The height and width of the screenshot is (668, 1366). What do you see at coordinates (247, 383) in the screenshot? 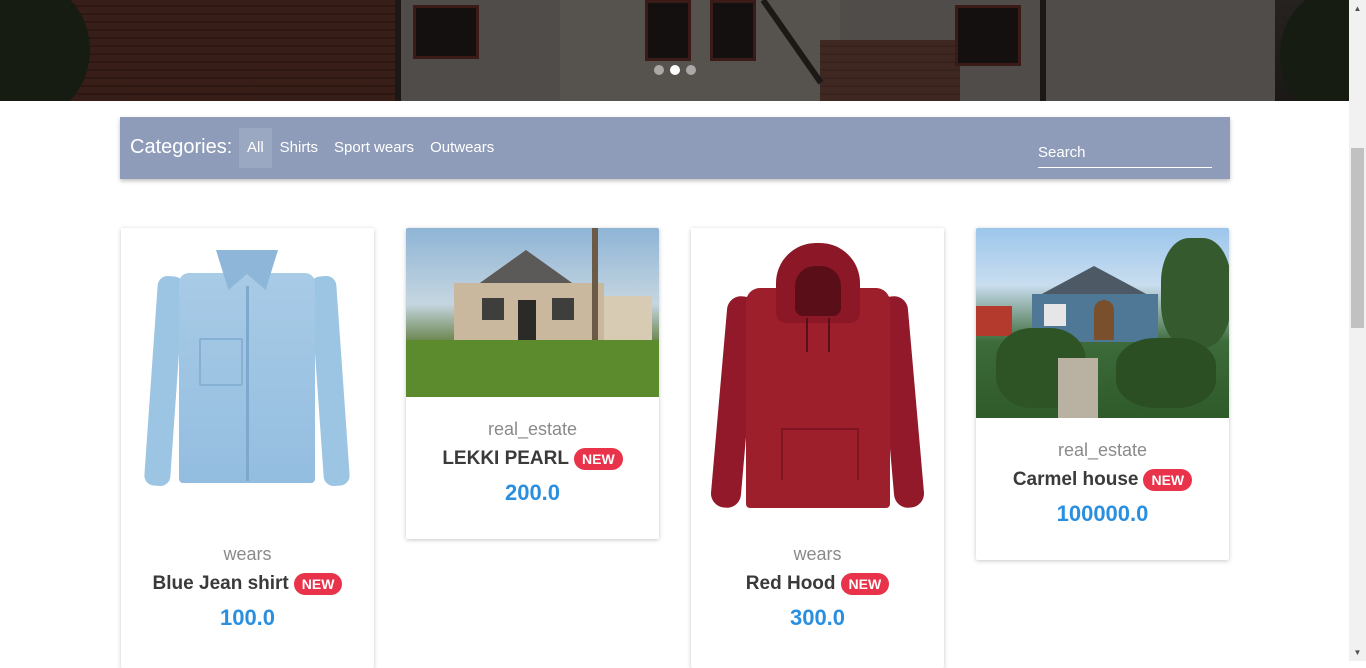
I see `shirt-placket` at bounding box center [247, 383].